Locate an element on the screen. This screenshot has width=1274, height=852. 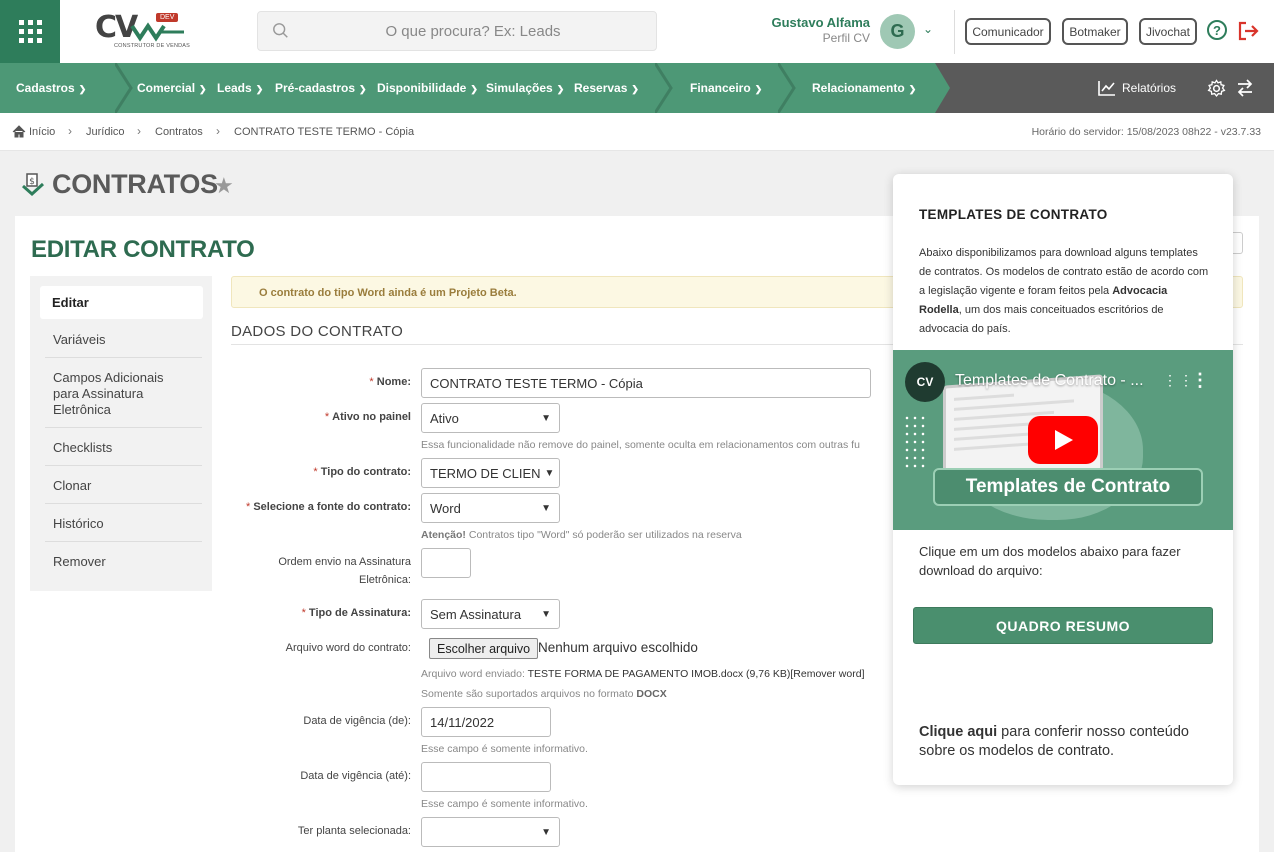
nav-relatorios: Relatórios is located at coordinates (1137, 88).